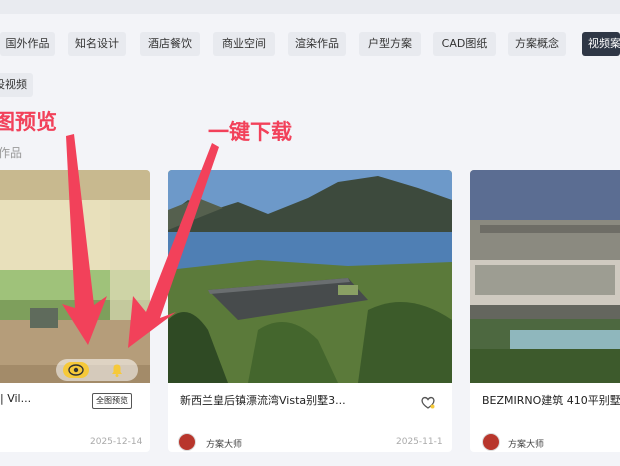  I want to click on arrow-to-download, so click(173, 245).